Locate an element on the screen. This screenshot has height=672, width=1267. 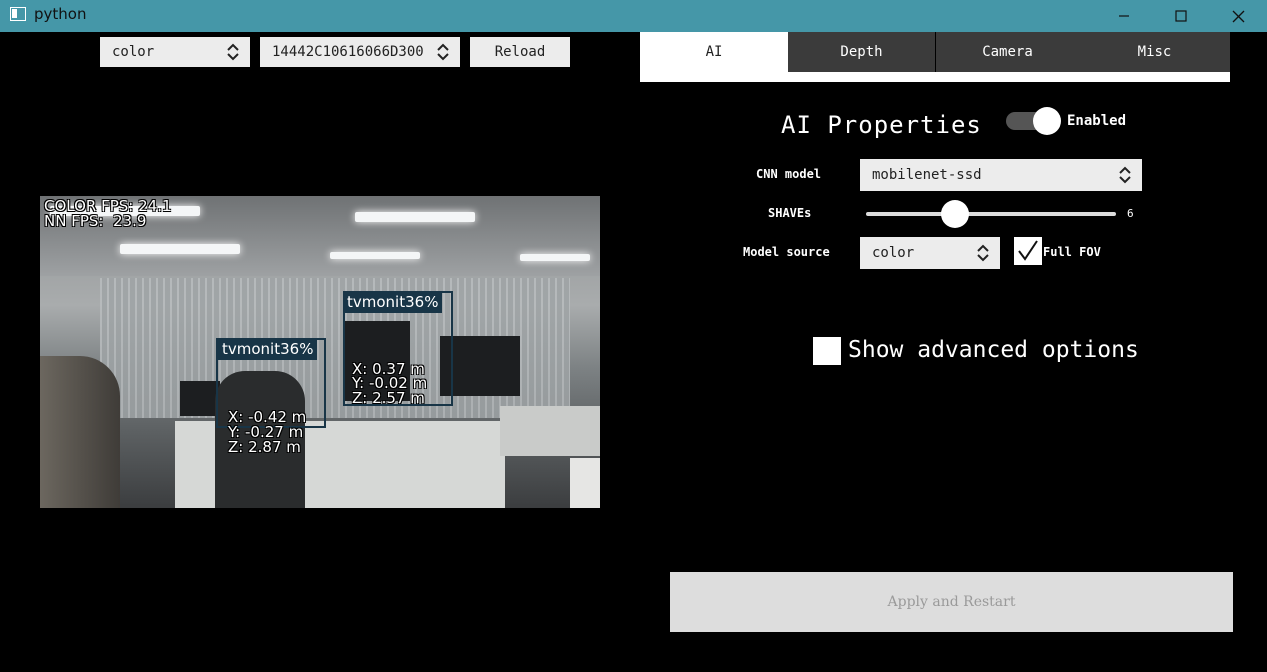
device-select: 14442C10616066D300 is located at coordinates (360, 52).